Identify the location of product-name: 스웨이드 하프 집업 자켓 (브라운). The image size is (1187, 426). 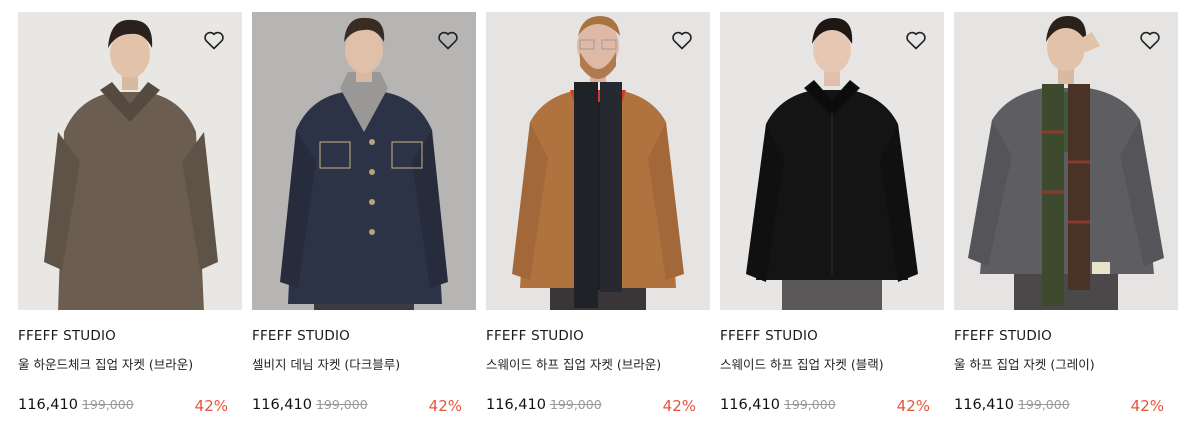
(598, 365).